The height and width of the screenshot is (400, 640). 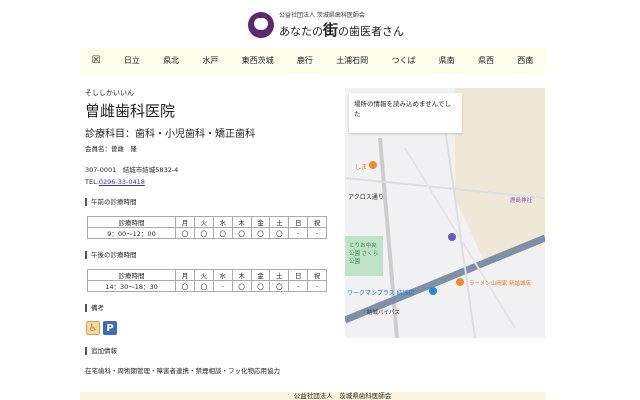 I want to click on nav-item: 土浦石岡, so click(x=352, y=60).